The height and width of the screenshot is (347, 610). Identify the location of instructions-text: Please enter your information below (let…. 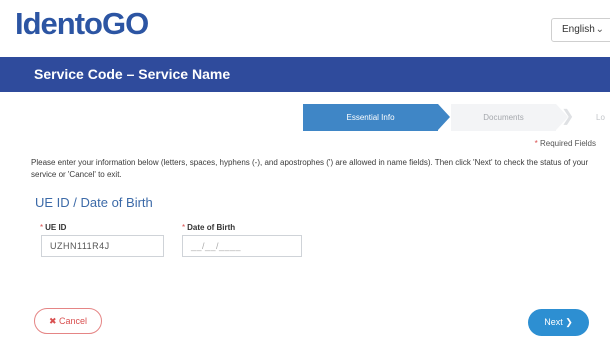
(310, 168).